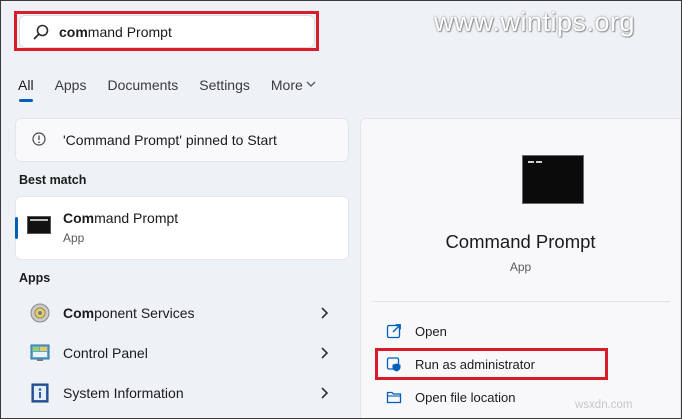  Describe the element at coordinates (39, 139) in the screenshot. I see `info-icon` at that location.